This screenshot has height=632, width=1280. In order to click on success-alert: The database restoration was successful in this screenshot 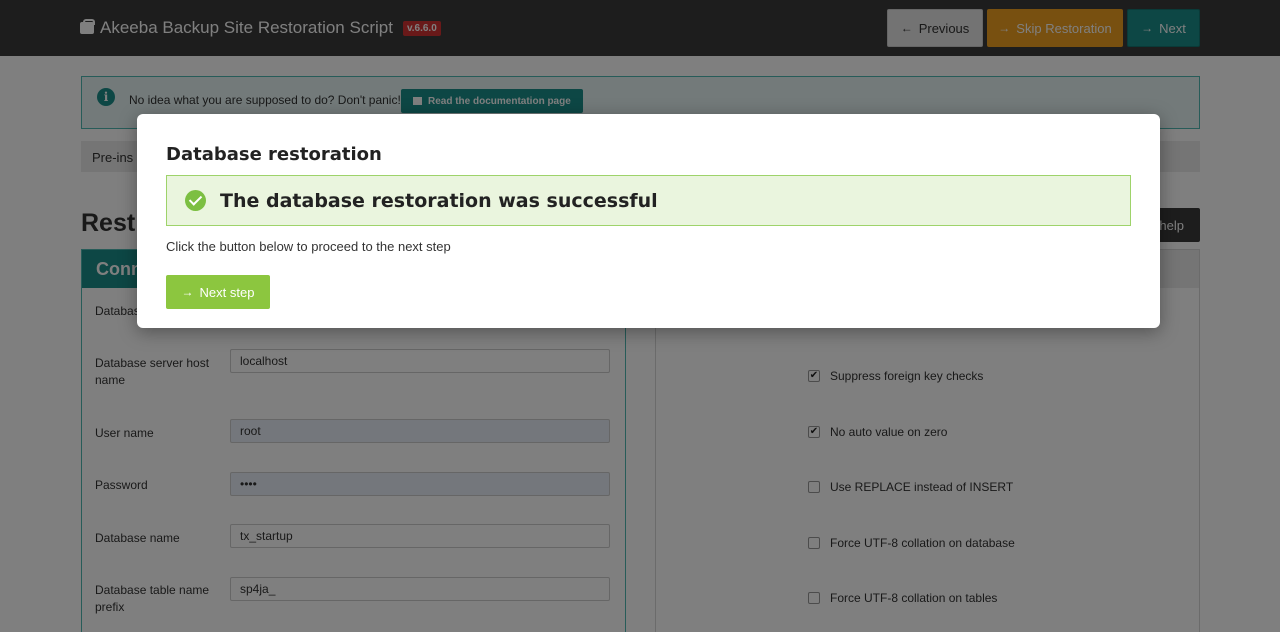, I will do `click(648, 200)`.